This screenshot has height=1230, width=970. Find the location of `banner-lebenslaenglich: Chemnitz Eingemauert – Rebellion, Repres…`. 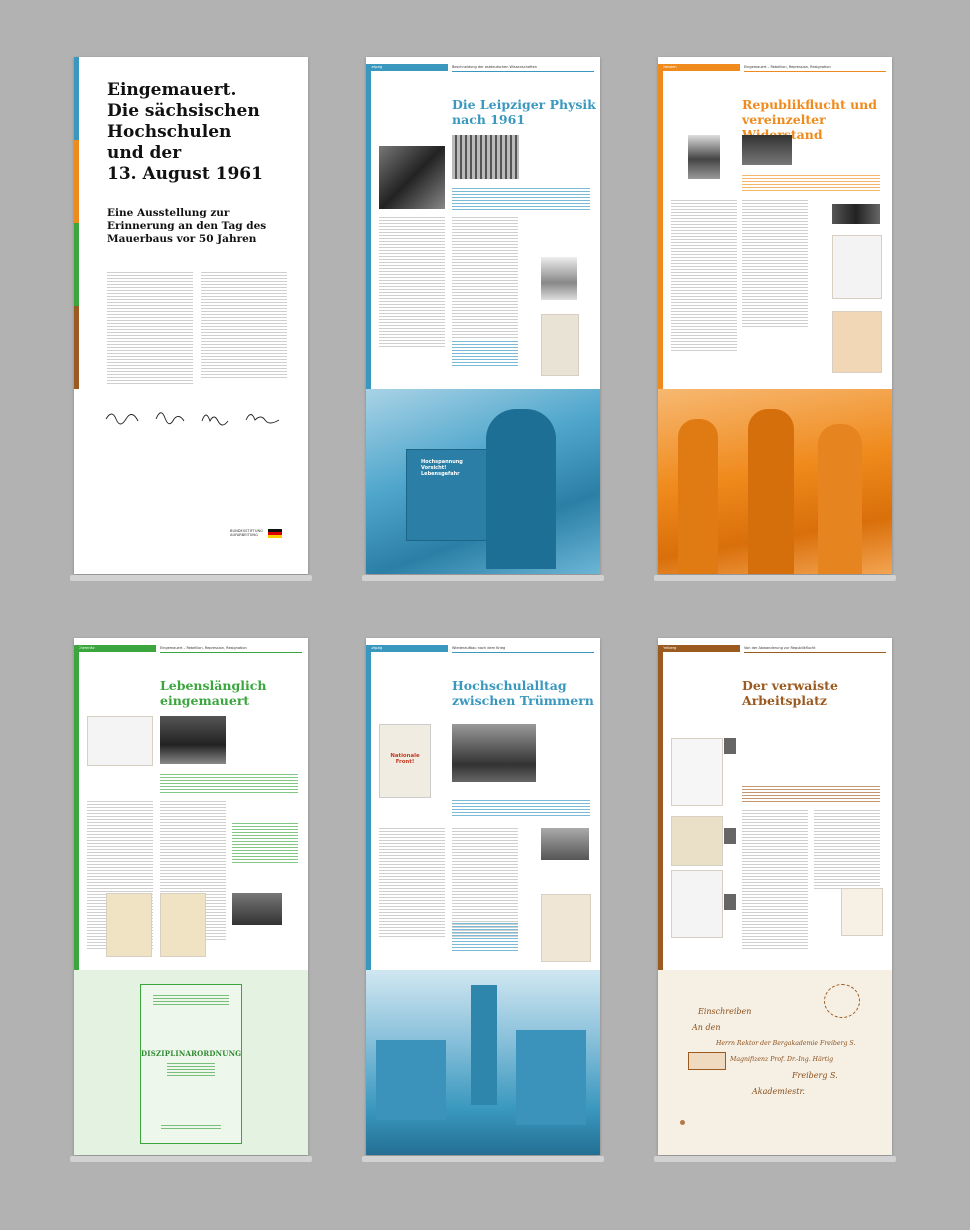

banner-lebenslaenglich: Chemnitz Eingemauert – Rebellion, Repres… is located at coordinates (191, 896).